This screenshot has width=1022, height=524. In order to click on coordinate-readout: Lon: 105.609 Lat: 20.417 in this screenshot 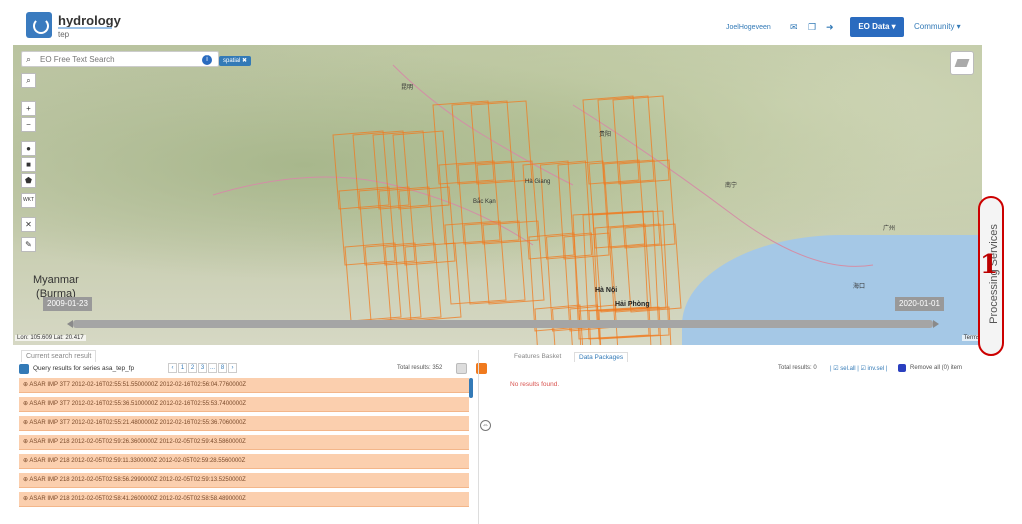, I will do `click(50, 338)`.